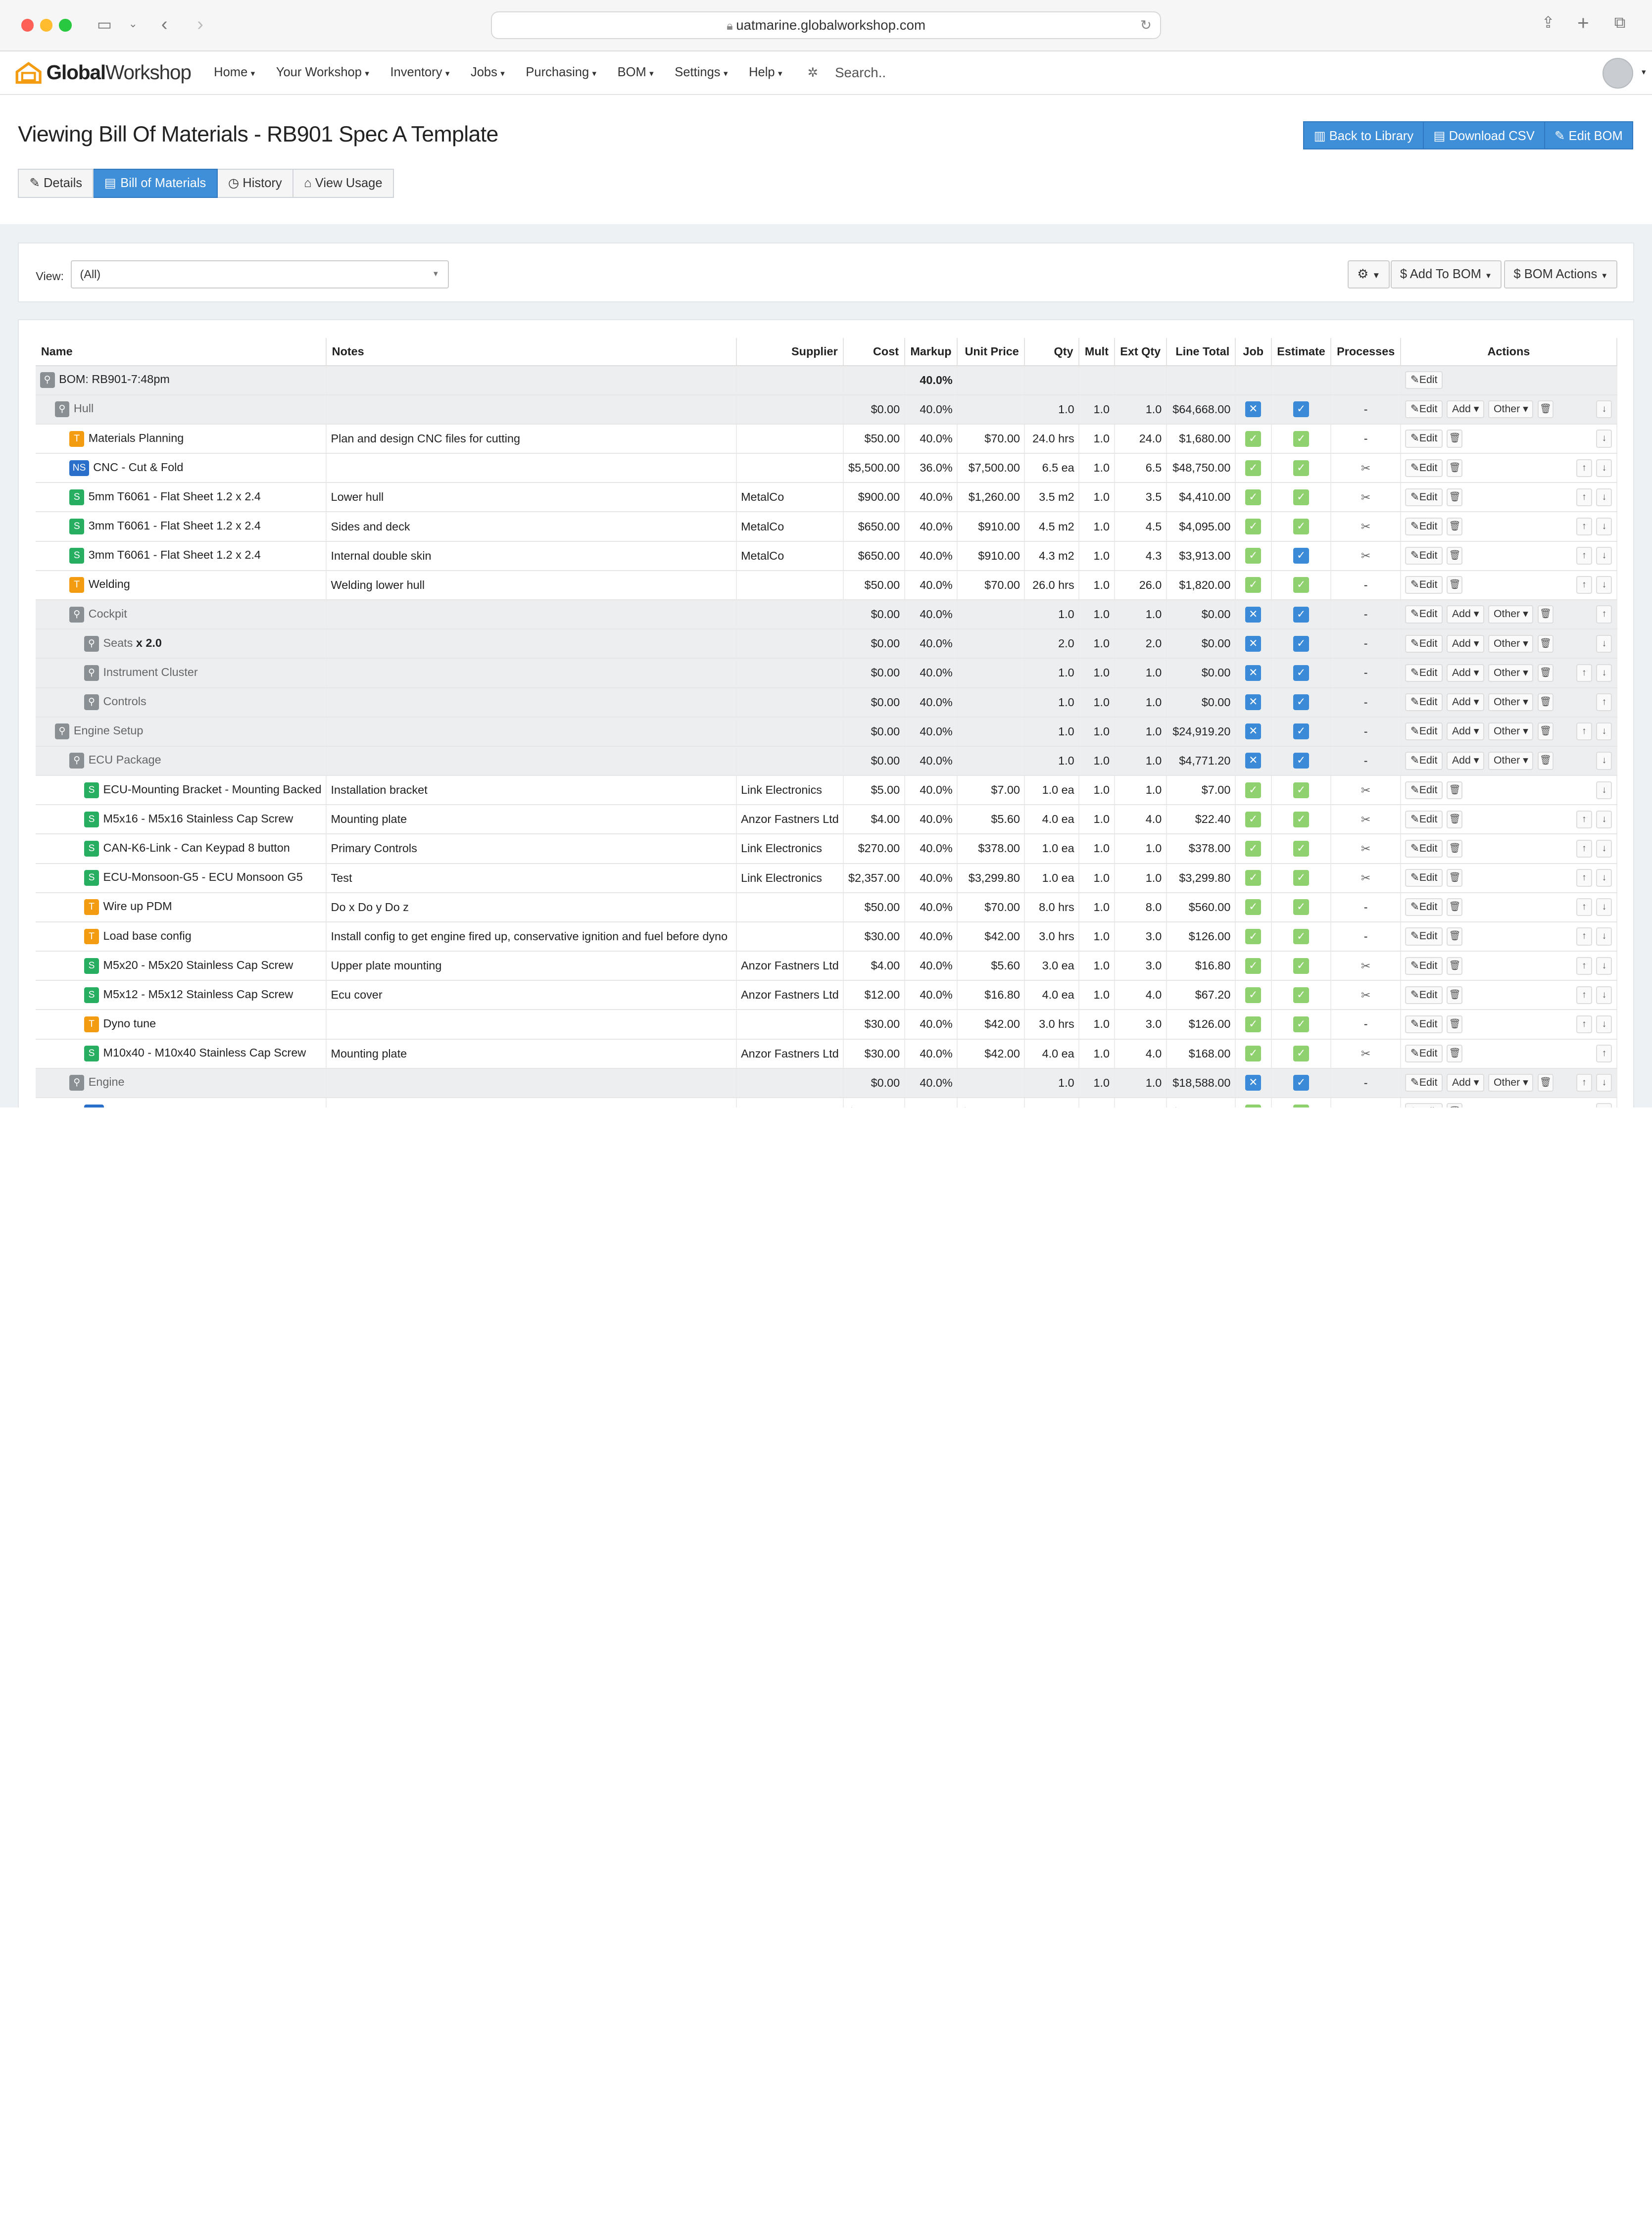  I want to click on nav-item-purchasing: Purchasing ▾, so click(561, 72).